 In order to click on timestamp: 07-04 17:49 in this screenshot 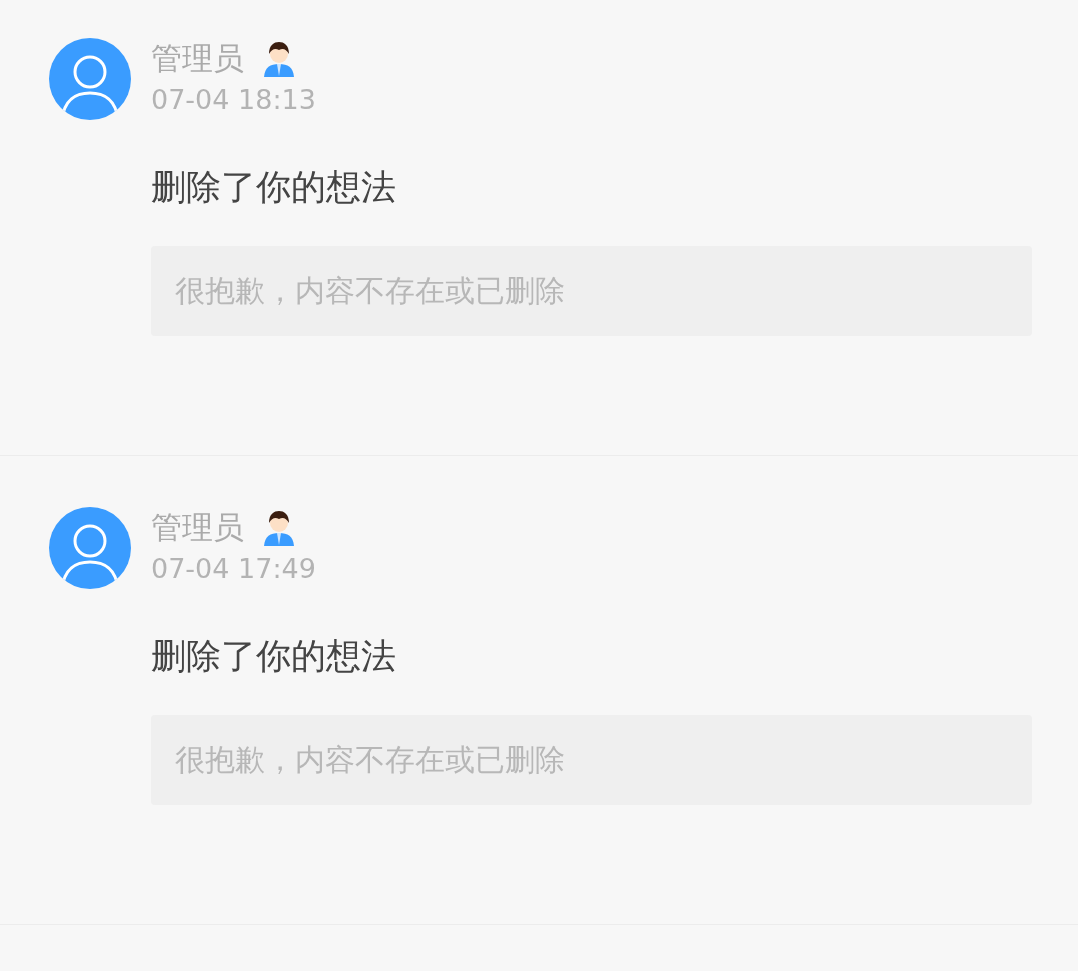, I will do `click(234, 568)`.